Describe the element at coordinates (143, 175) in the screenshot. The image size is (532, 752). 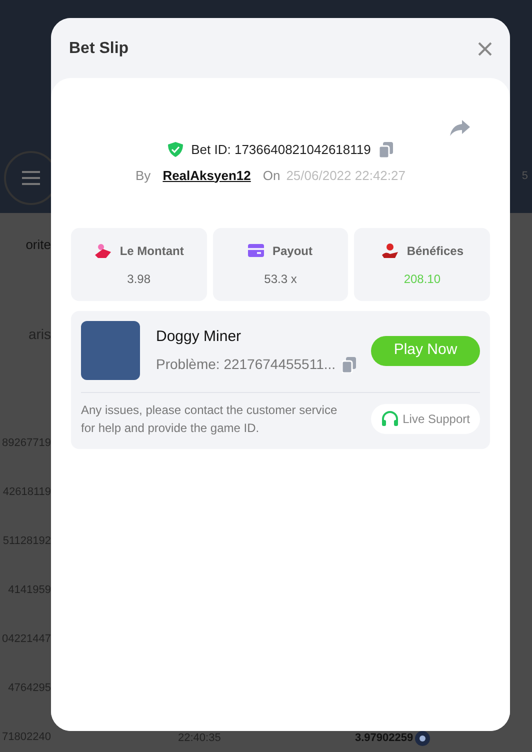
I see `by-label: By` at that location.